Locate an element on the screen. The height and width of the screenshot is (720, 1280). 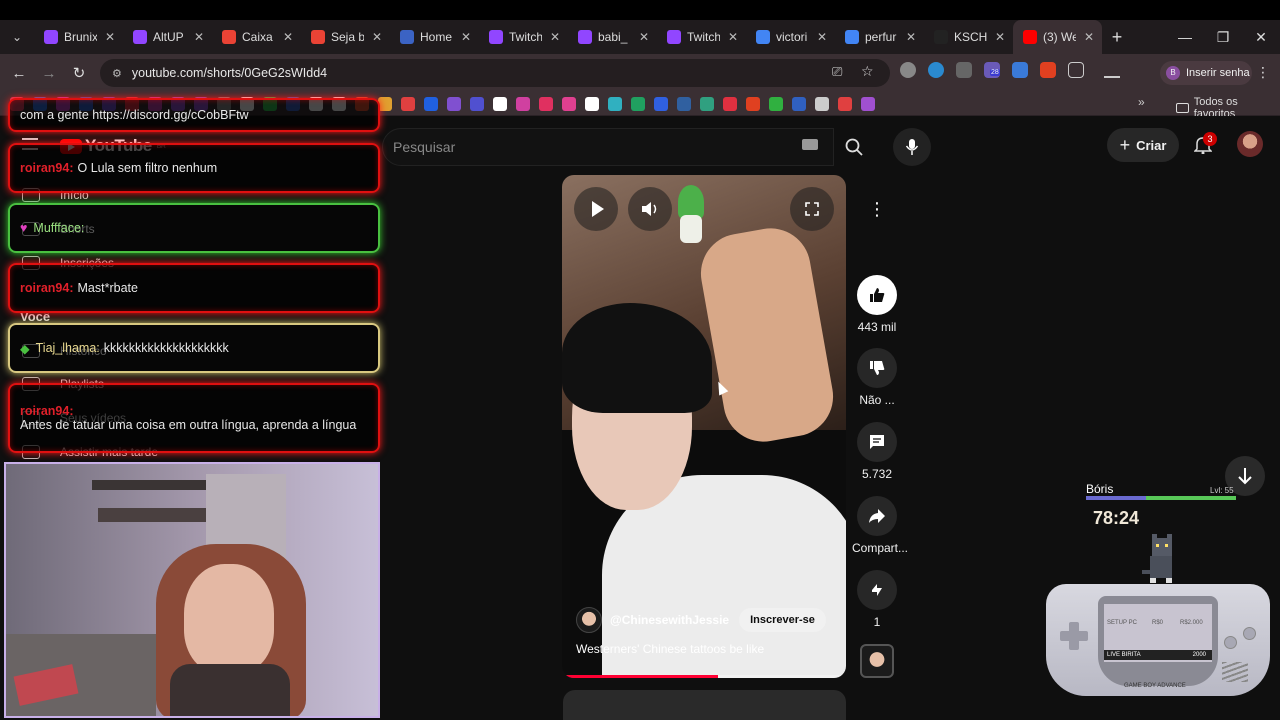
more-options-icon: ⋮ is located at coordinates (877, 209).